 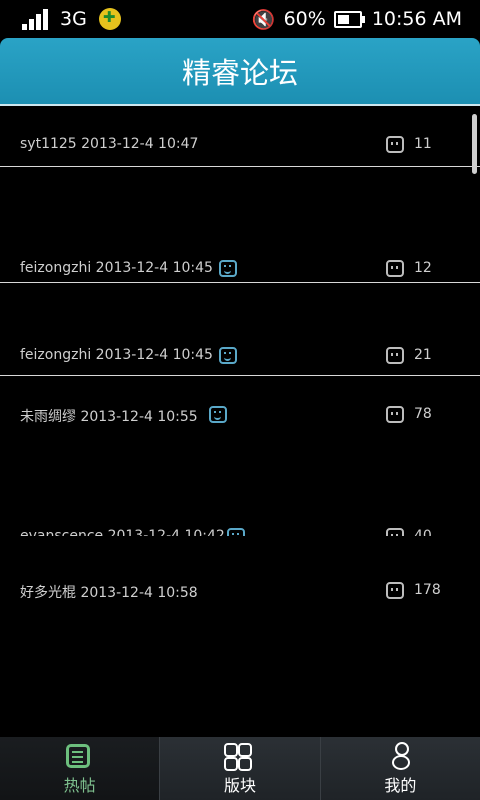 What do you see at coordinates (238, 757) in the screenshot?
I see `grid-icon` at bounding box center [238, 757].